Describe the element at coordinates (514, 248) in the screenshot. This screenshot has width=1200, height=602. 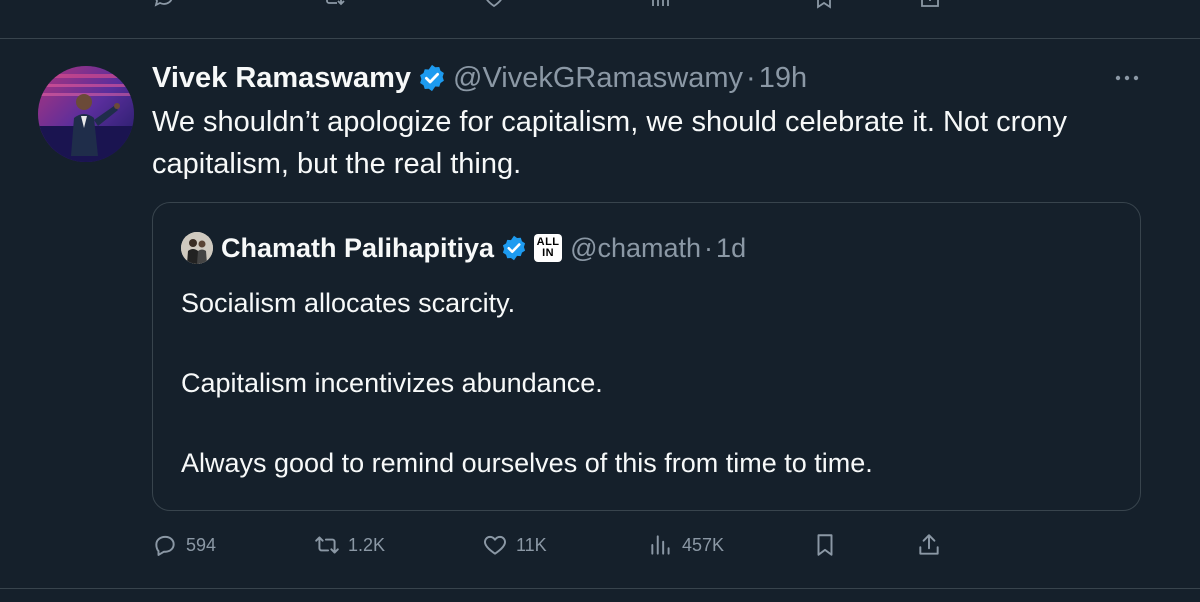
I see `quoted-verified-badge-icon` at that location.